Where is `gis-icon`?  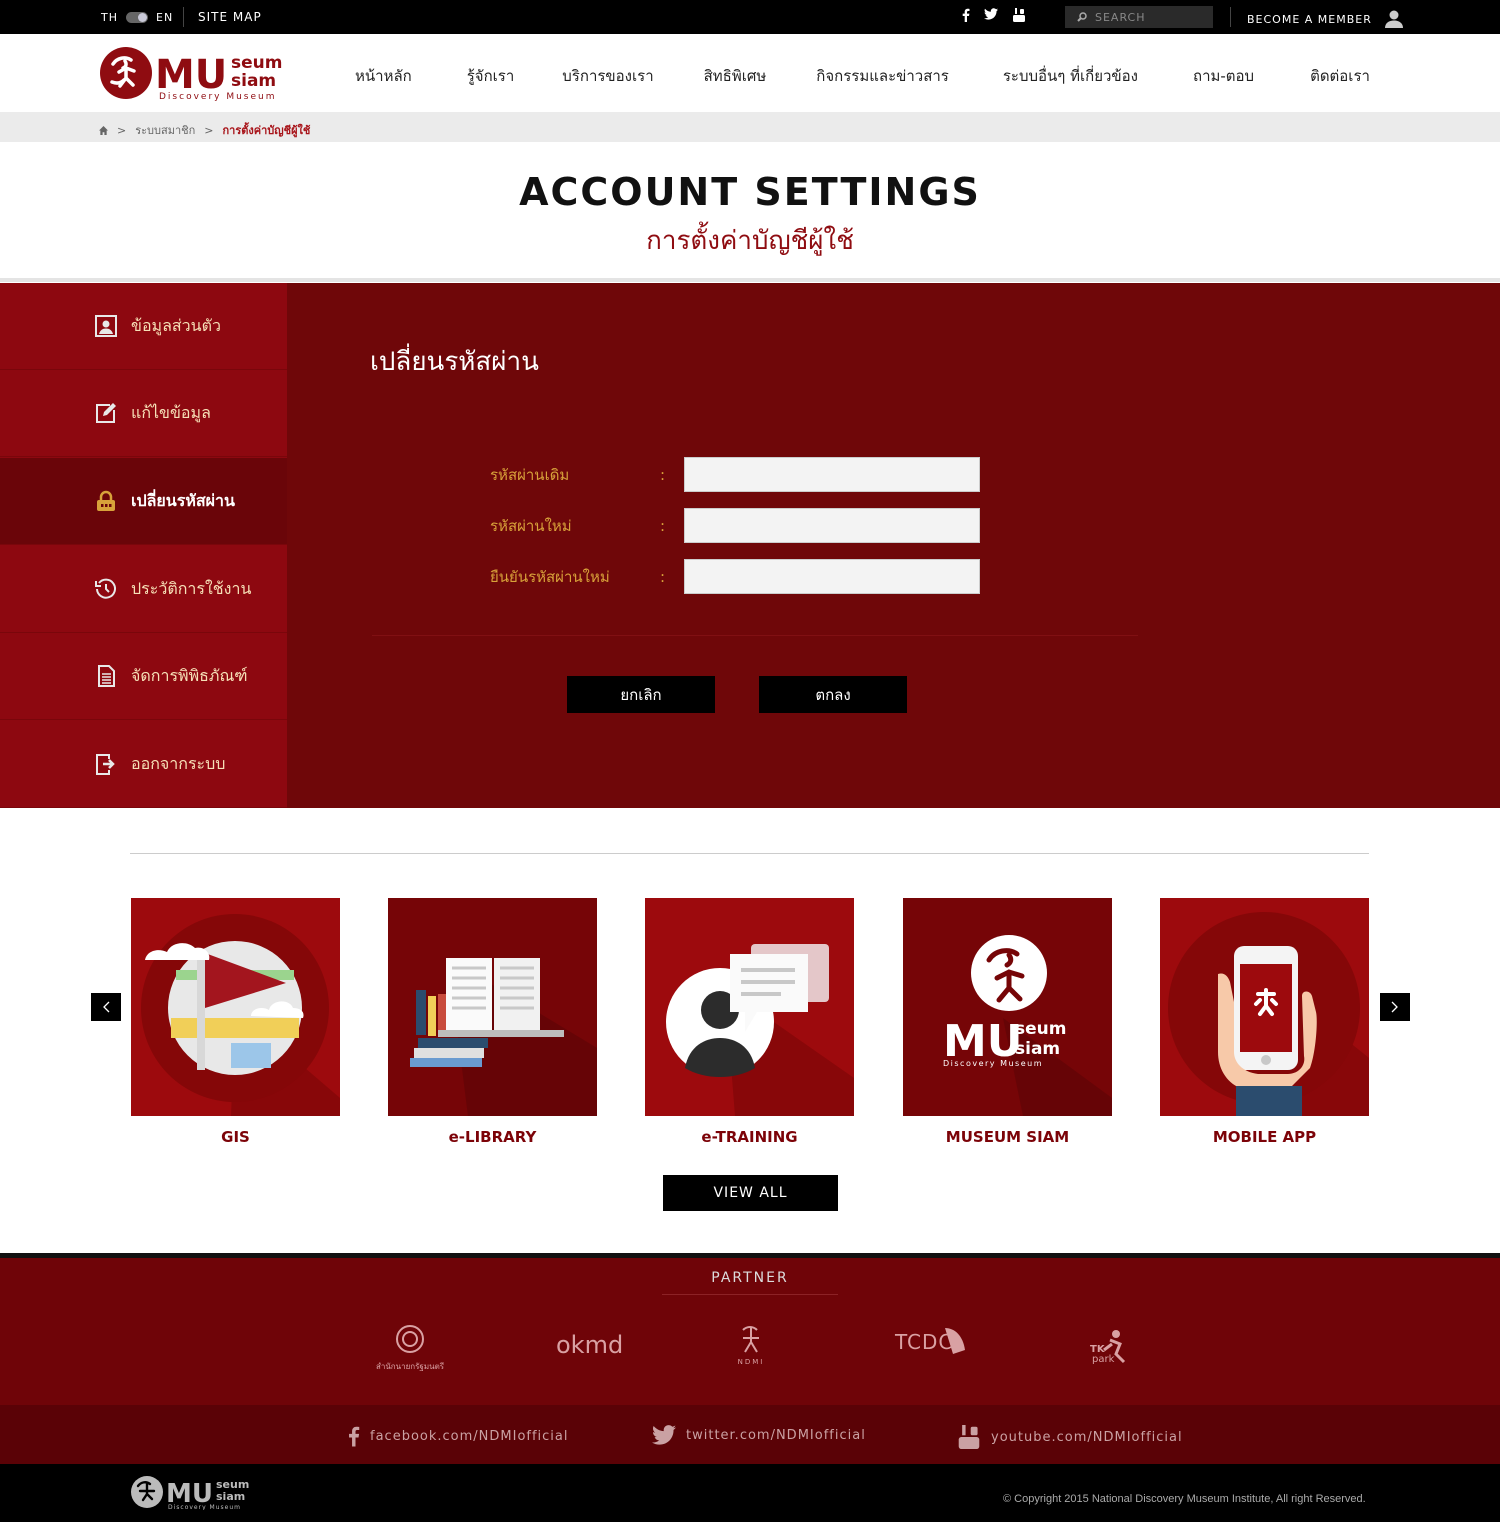 gis-icon is located at coordinates (235, 1007).